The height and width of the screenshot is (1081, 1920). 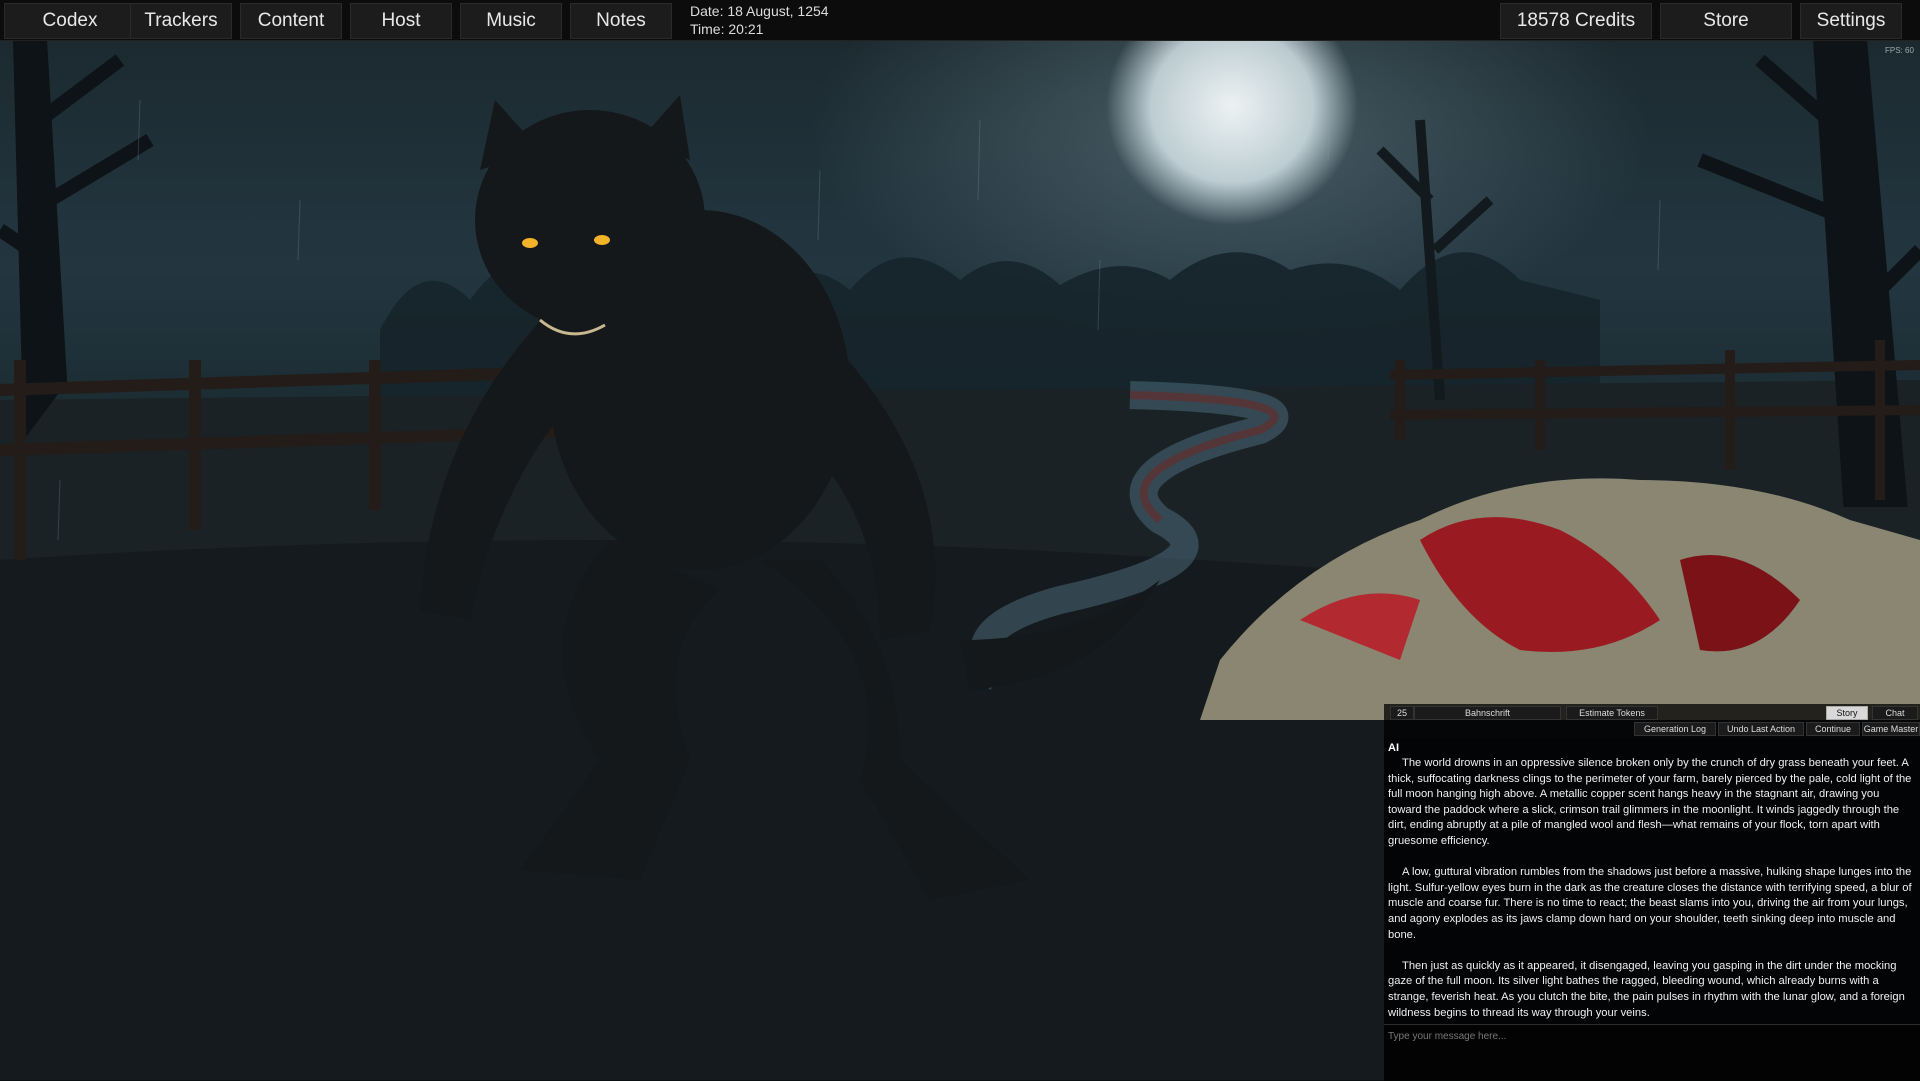 I want to click on settings-button: Settings, so click(x=1851, y=21).